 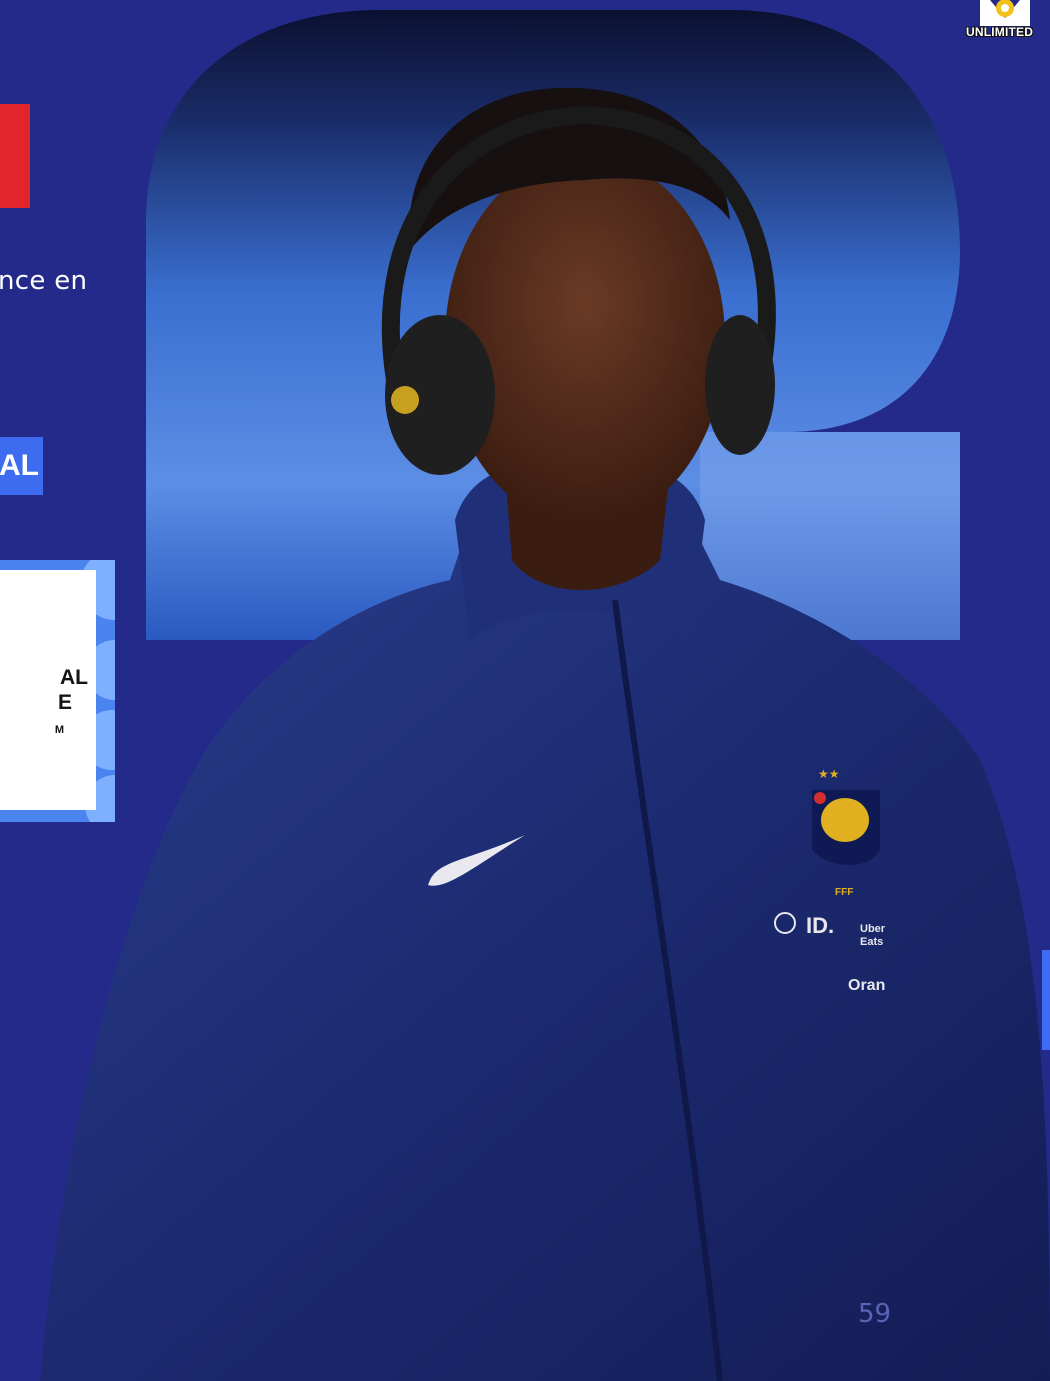 What do you see at coordinates (875, 1314) in the screenshot?
I see `page-number: 59` at bounding box center [875, 1314].